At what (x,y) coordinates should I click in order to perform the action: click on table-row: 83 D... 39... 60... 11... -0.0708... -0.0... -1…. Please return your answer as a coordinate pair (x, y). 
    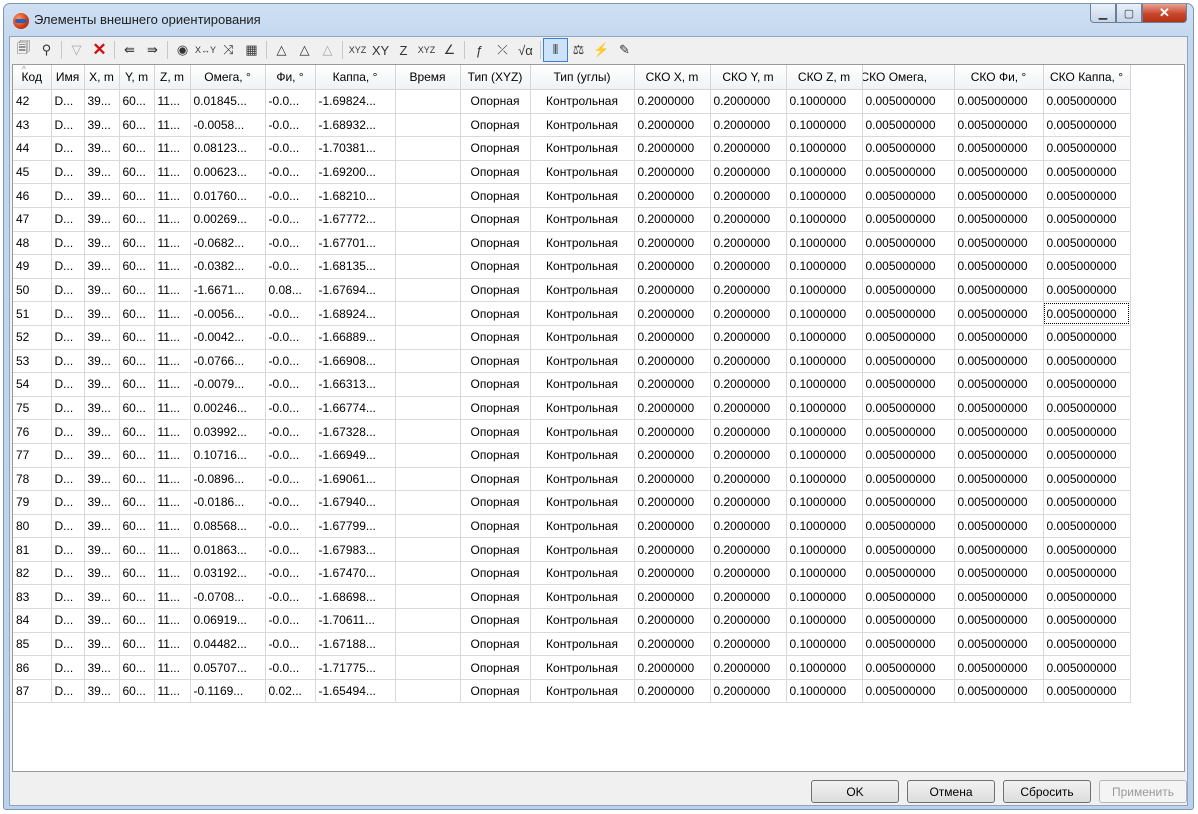
    Looking at the image, I should click on (572, 597).